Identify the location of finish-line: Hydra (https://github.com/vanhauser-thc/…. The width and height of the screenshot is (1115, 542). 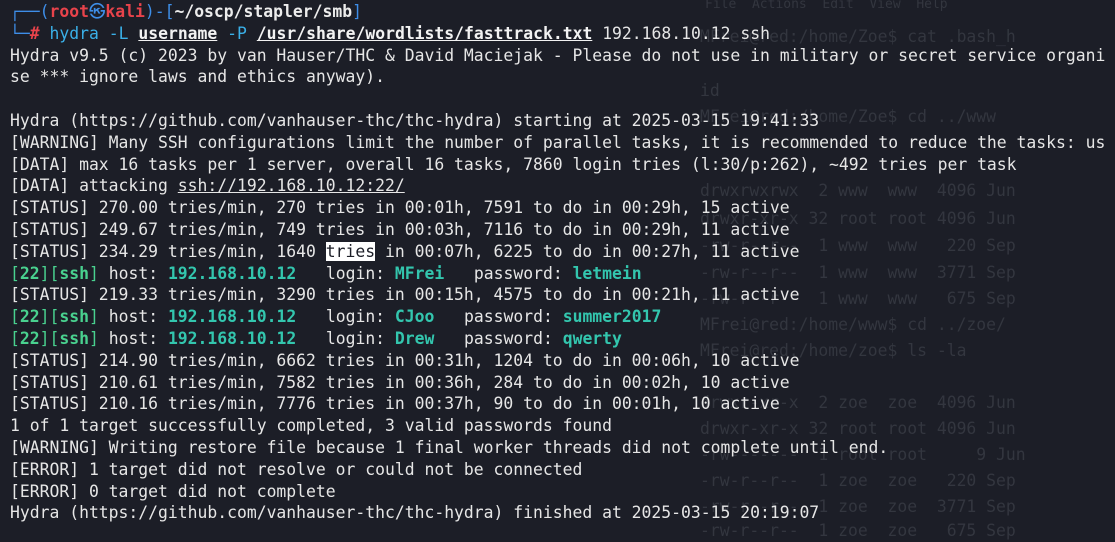
(415, 513).